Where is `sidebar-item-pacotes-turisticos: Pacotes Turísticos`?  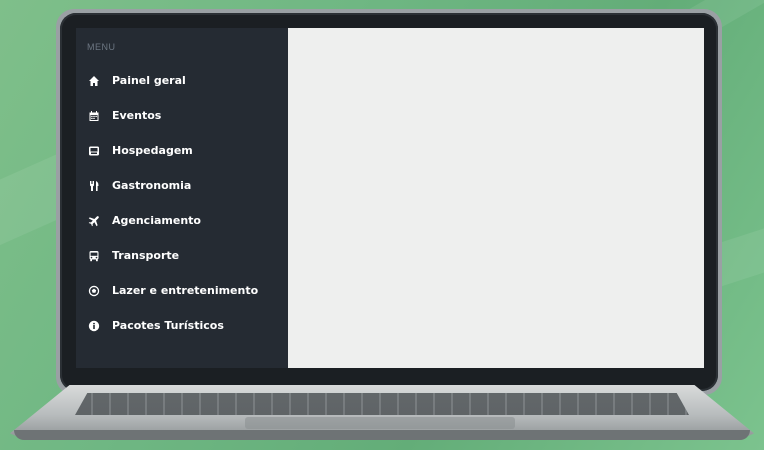 sidebar-item-pacotes-turisticos: Pacotes Turísticos is located at coordinates (182, 325).